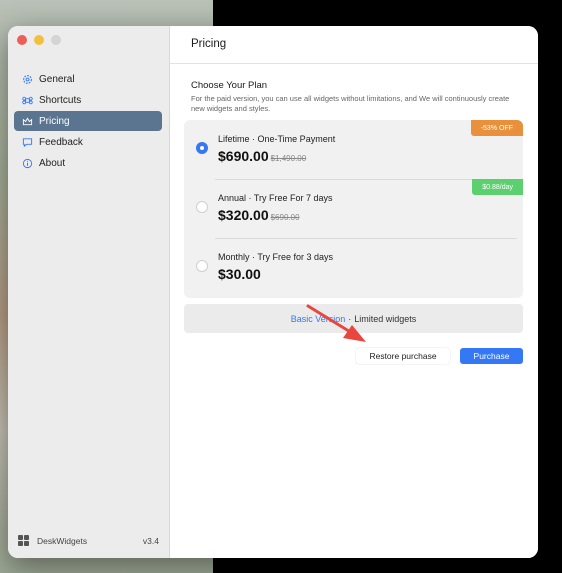 The width and height of the screenshot is (562, 573). I want to click on page-title: Pricing, so click(209, 44).